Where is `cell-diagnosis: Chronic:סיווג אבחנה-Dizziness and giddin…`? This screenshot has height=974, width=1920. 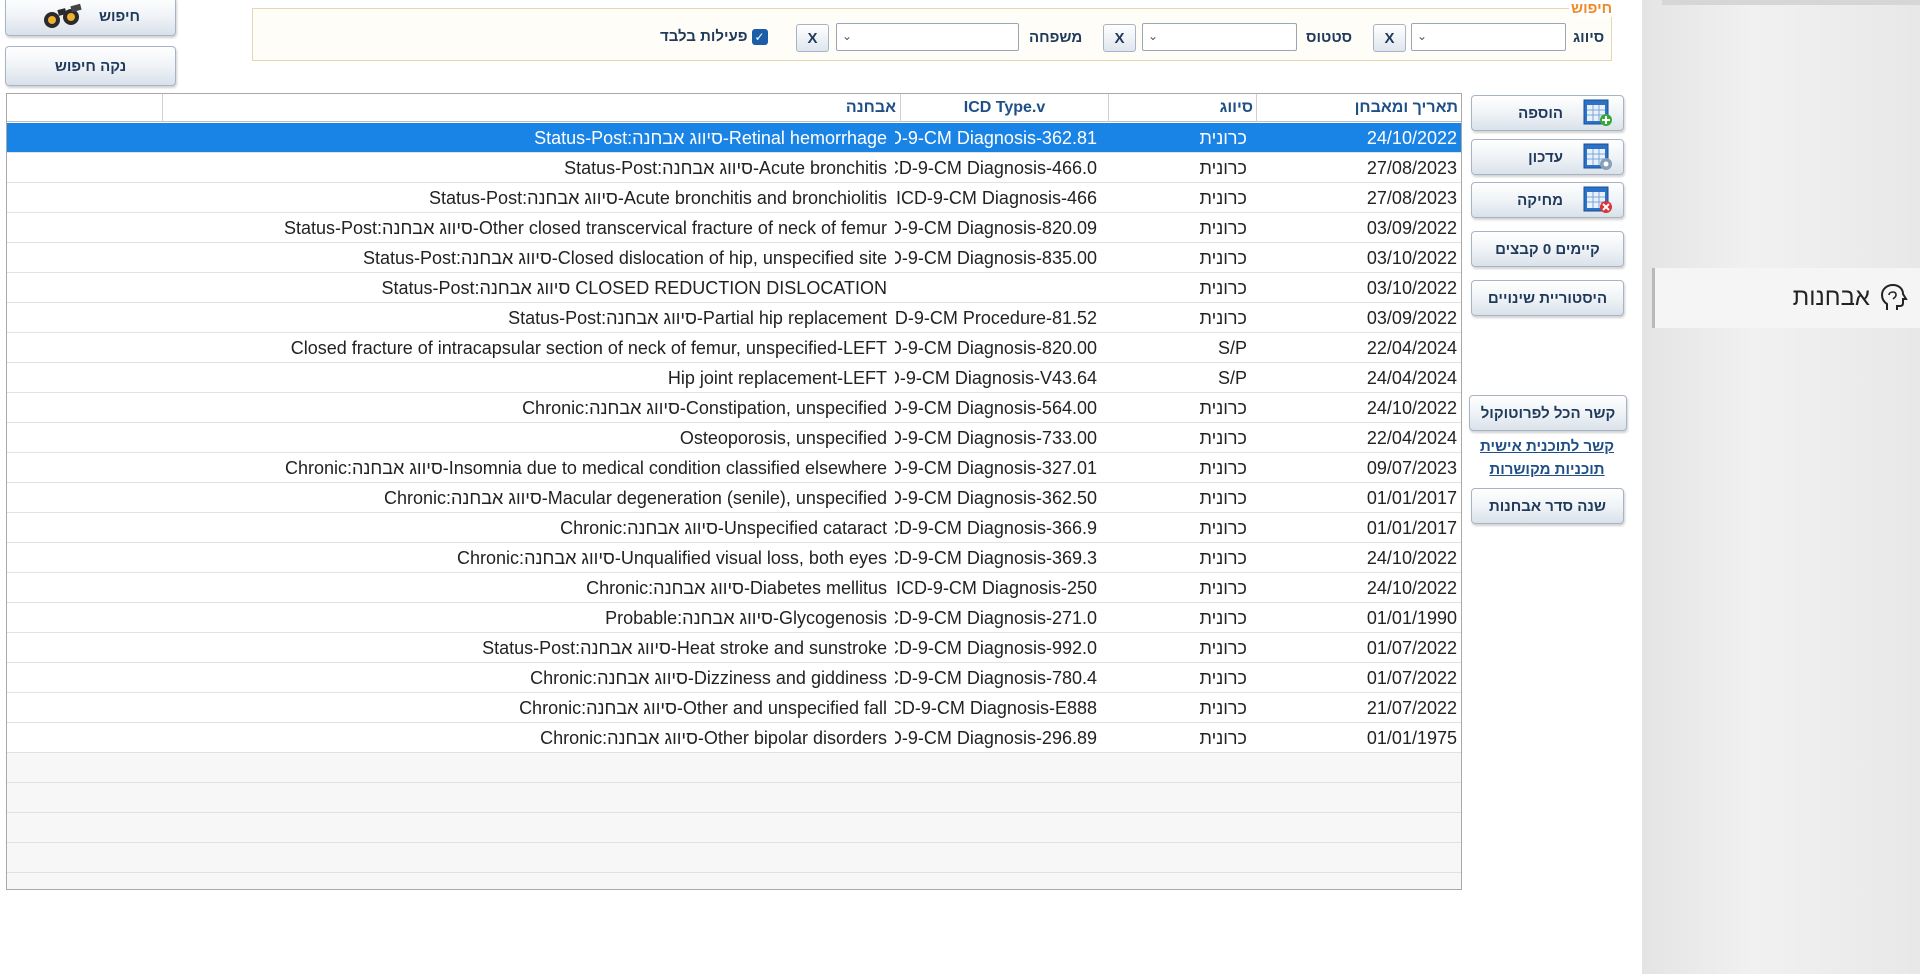
cell-diagnosis: Chronic:סיווג אבחנה-Dizziness and giddin… is located at coordinates (708, 678).